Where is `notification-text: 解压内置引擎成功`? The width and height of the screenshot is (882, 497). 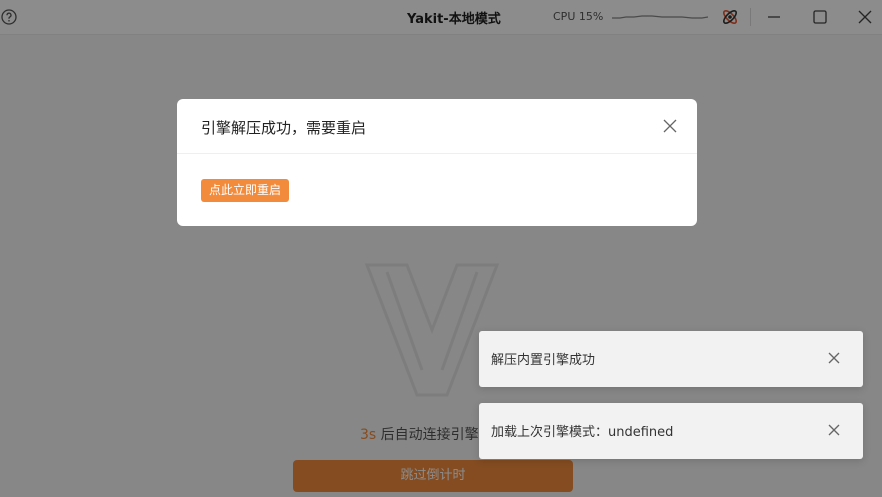
notification-text: 解压内置引擎成功 is located at coordinates (543, 360).